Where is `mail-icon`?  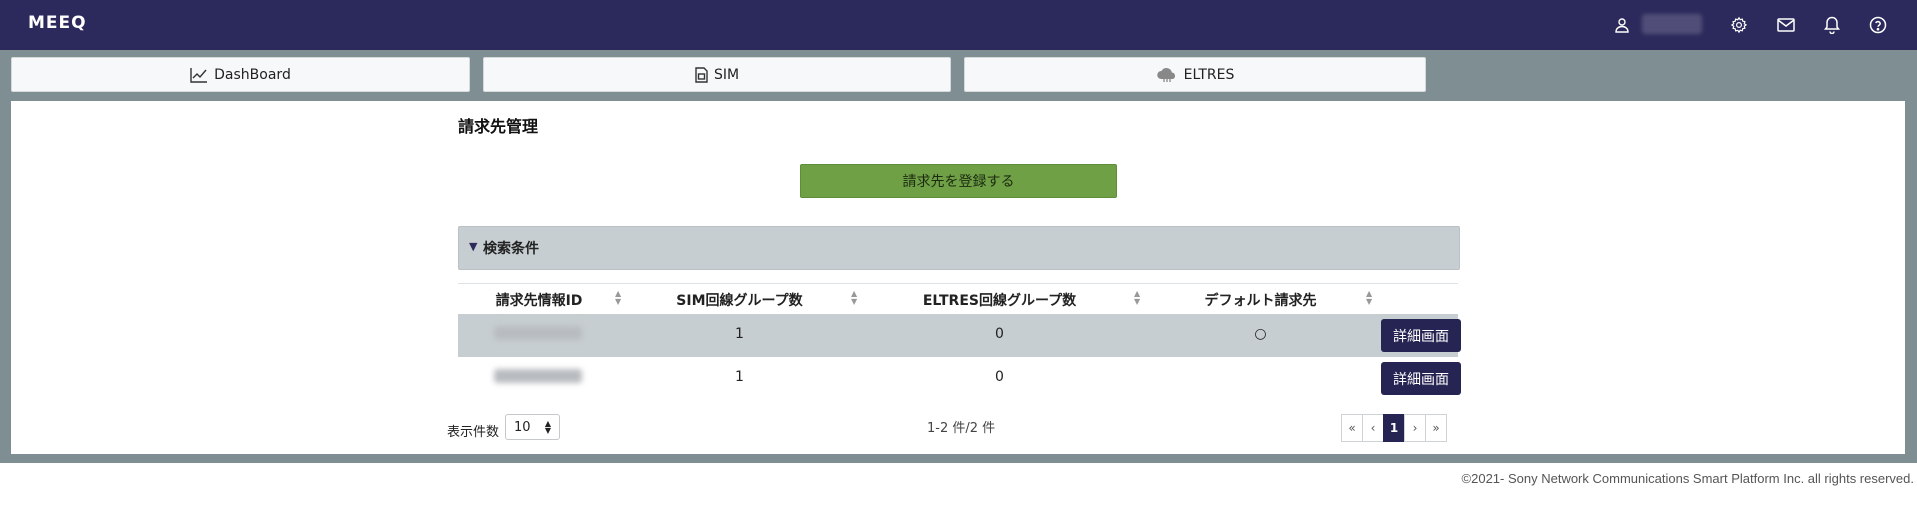
mail-icon is located at coordinates (1786, 25).